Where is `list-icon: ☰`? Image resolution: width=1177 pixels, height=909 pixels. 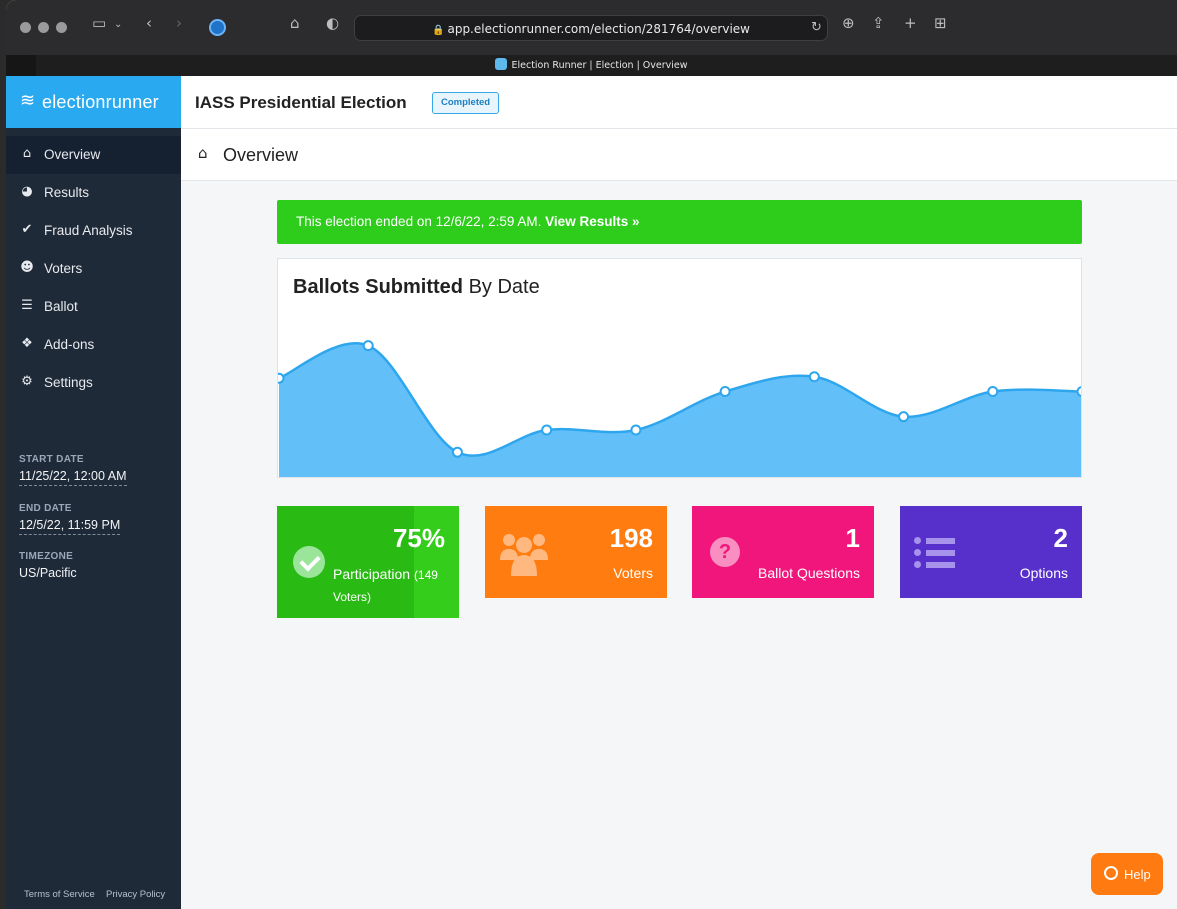
list-icon: ☰ is located at coordinates (27, 305).